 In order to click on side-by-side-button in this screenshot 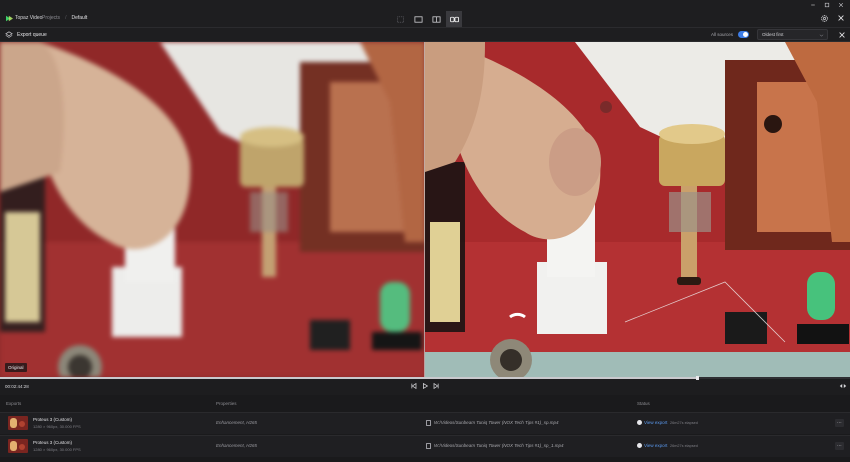, I will do `click(436, 19)`.